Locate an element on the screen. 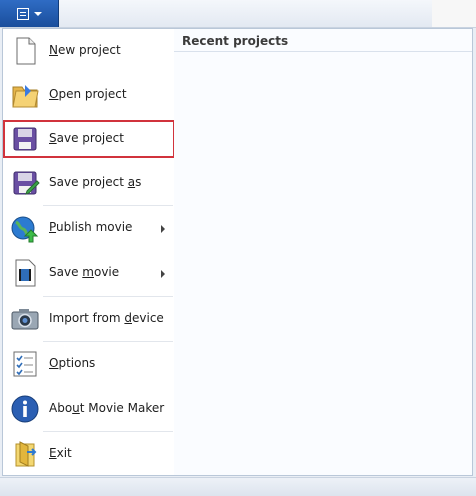 The height and width of the screenshot is (496, 476). menu-item-label: New project is located at coordinates (85, 50).